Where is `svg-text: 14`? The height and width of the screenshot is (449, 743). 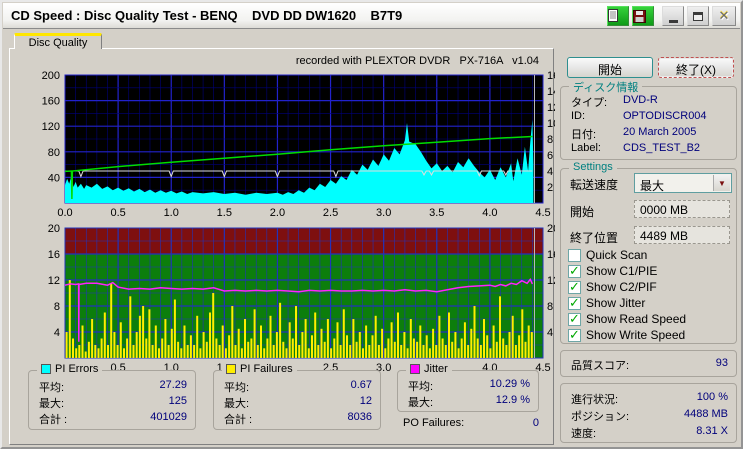
svg-text: 14 is located at coordinates (551, 92).